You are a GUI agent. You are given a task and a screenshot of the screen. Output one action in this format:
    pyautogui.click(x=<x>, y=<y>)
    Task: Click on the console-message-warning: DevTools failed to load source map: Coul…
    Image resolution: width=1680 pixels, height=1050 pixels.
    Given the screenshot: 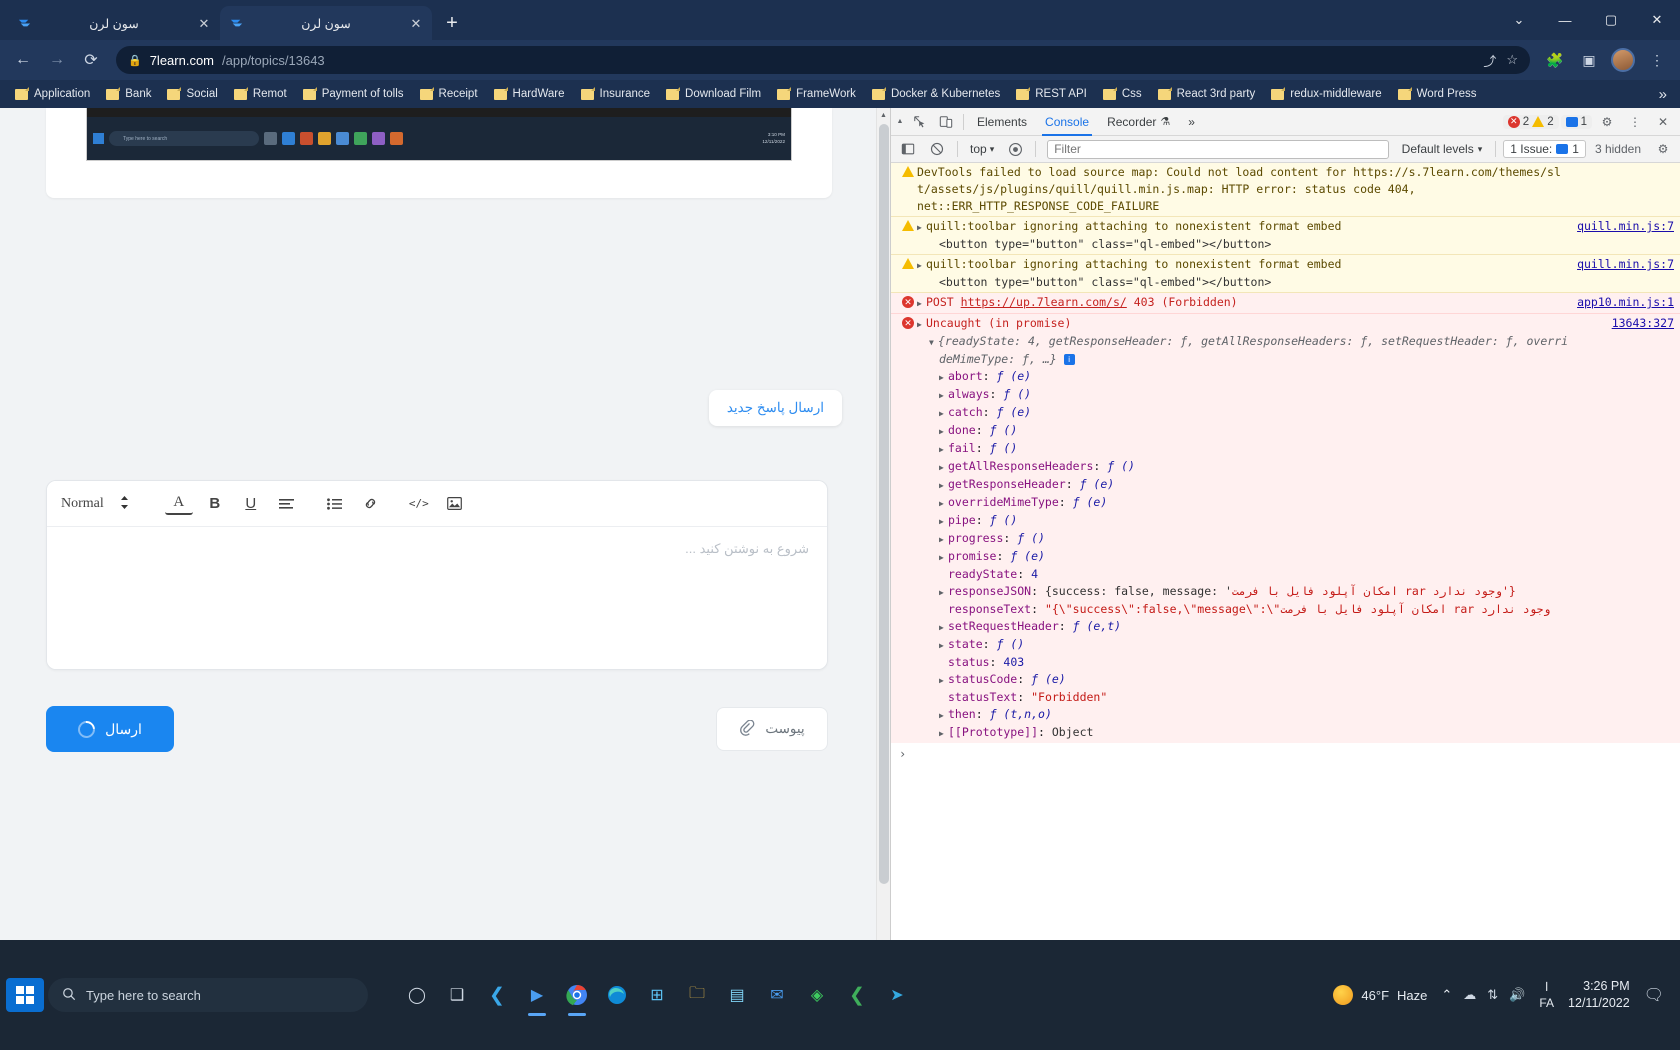 What is the action you would take?
    pyautogui.click(x=1285, y=190)
    